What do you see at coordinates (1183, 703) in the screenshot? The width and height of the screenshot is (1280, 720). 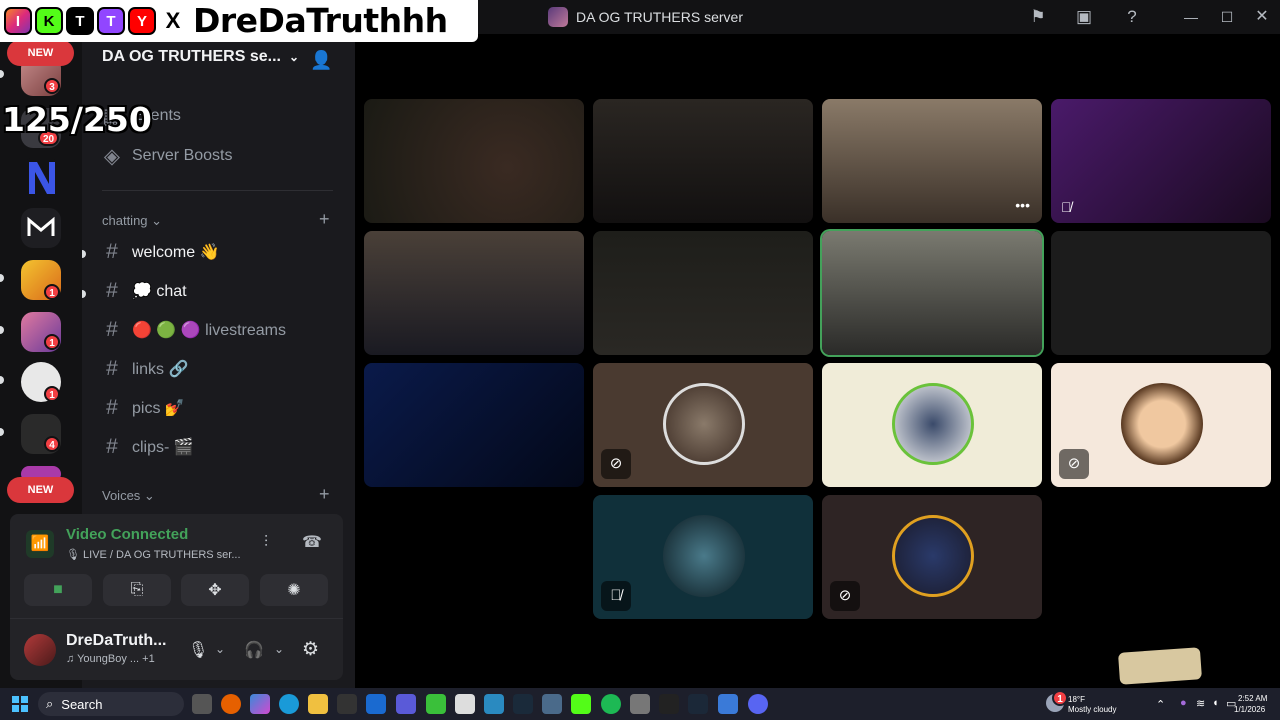 I see `tray-app-icon: ●` at bounding box center [1183, 703].